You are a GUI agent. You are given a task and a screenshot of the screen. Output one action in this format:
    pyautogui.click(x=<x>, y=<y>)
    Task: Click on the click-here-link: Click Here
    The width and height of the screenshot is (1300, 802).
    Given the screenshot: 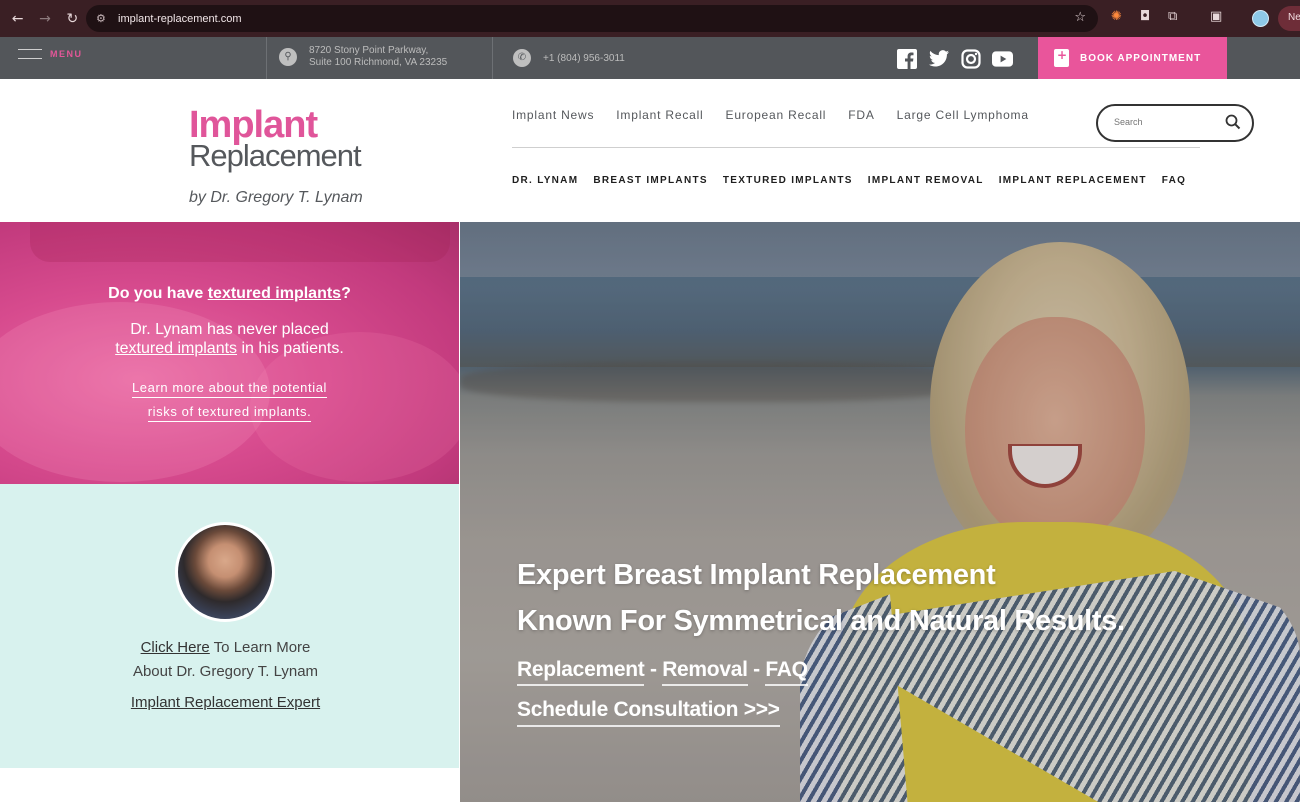 What is the action you would take?
    pyautogui.click(x=175, y=647)
    